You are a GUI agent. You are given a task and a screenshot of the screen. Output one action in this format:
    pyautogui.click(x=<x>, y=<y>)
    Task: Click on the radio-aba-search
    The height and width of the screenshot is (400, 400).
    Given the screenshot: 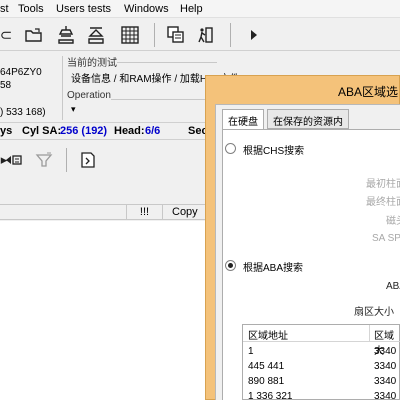 What is the action you would take?
    pyautogui.click(x=230, y=265)
    